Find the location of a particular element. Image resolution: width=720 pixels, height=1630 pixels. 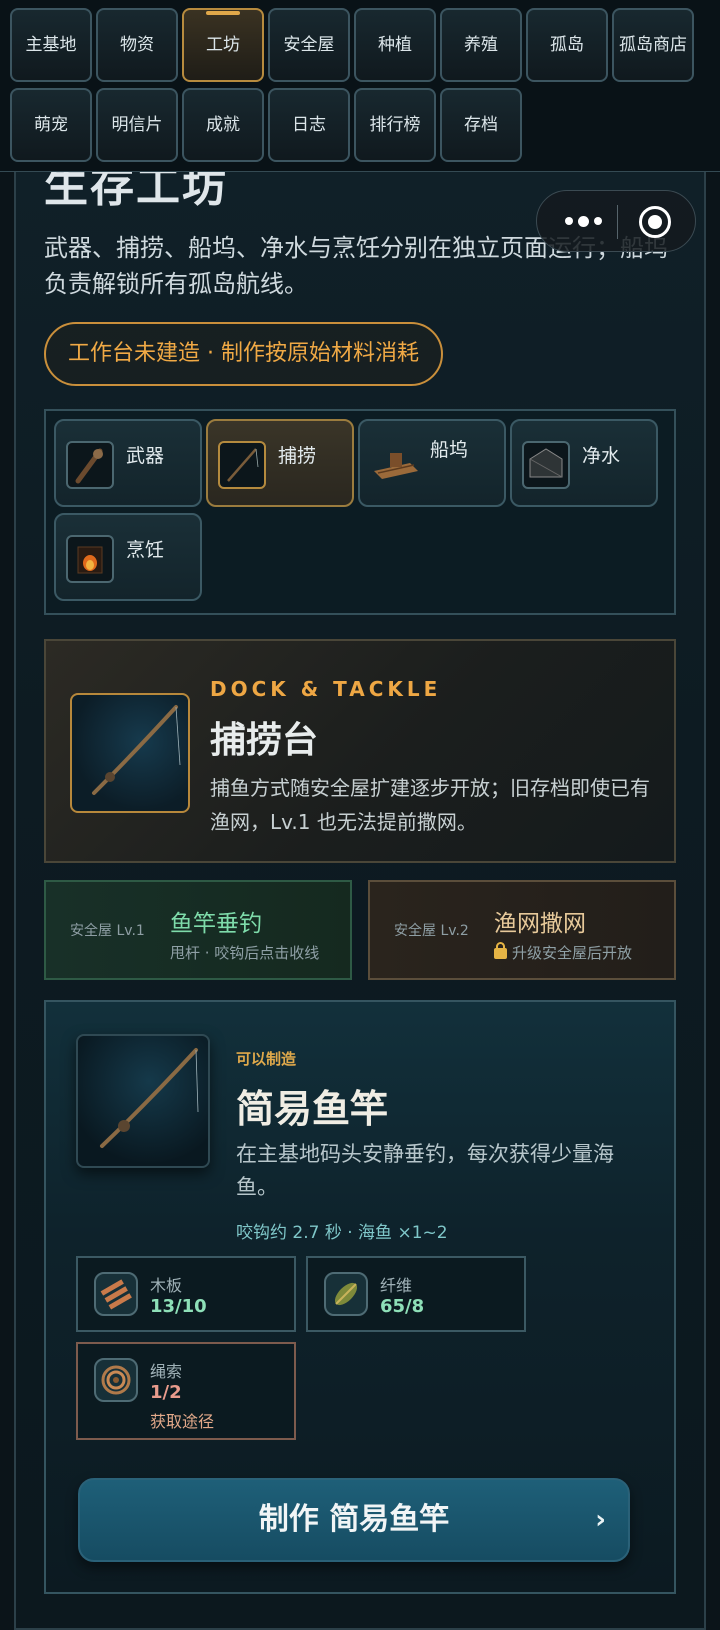

method-requirement: 安全屋 Lv.1 is located at coordinates (107, 931).